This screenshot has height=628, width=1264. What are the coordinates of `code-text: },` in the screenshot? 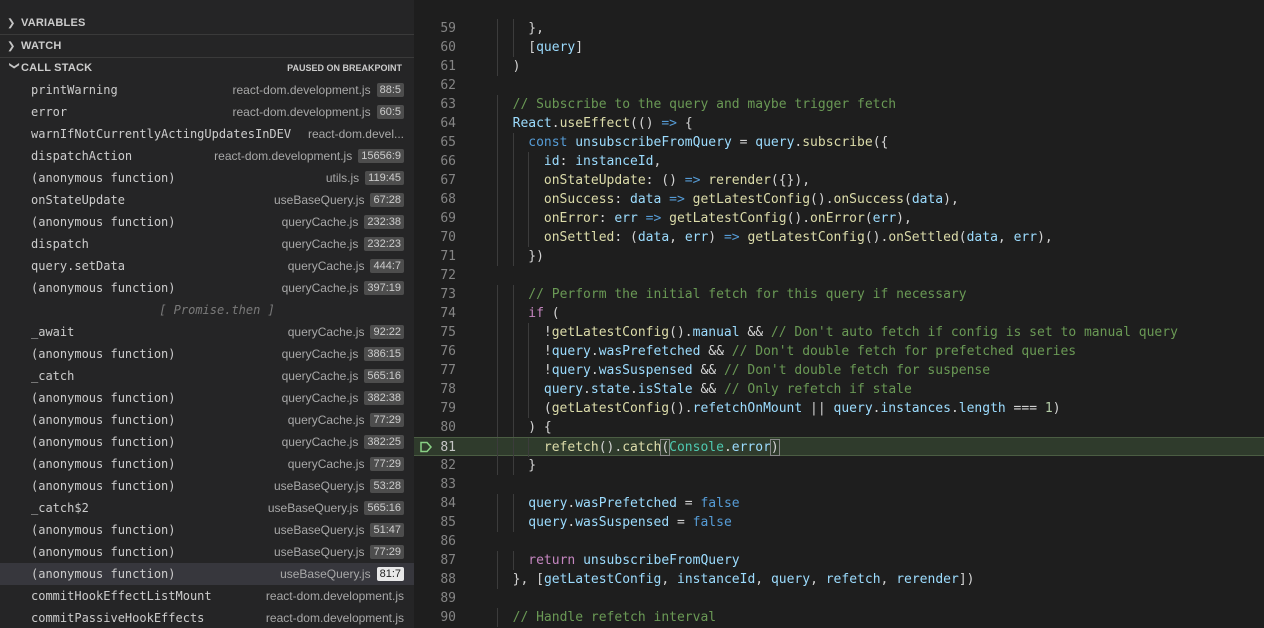 It's located at (536, 28).